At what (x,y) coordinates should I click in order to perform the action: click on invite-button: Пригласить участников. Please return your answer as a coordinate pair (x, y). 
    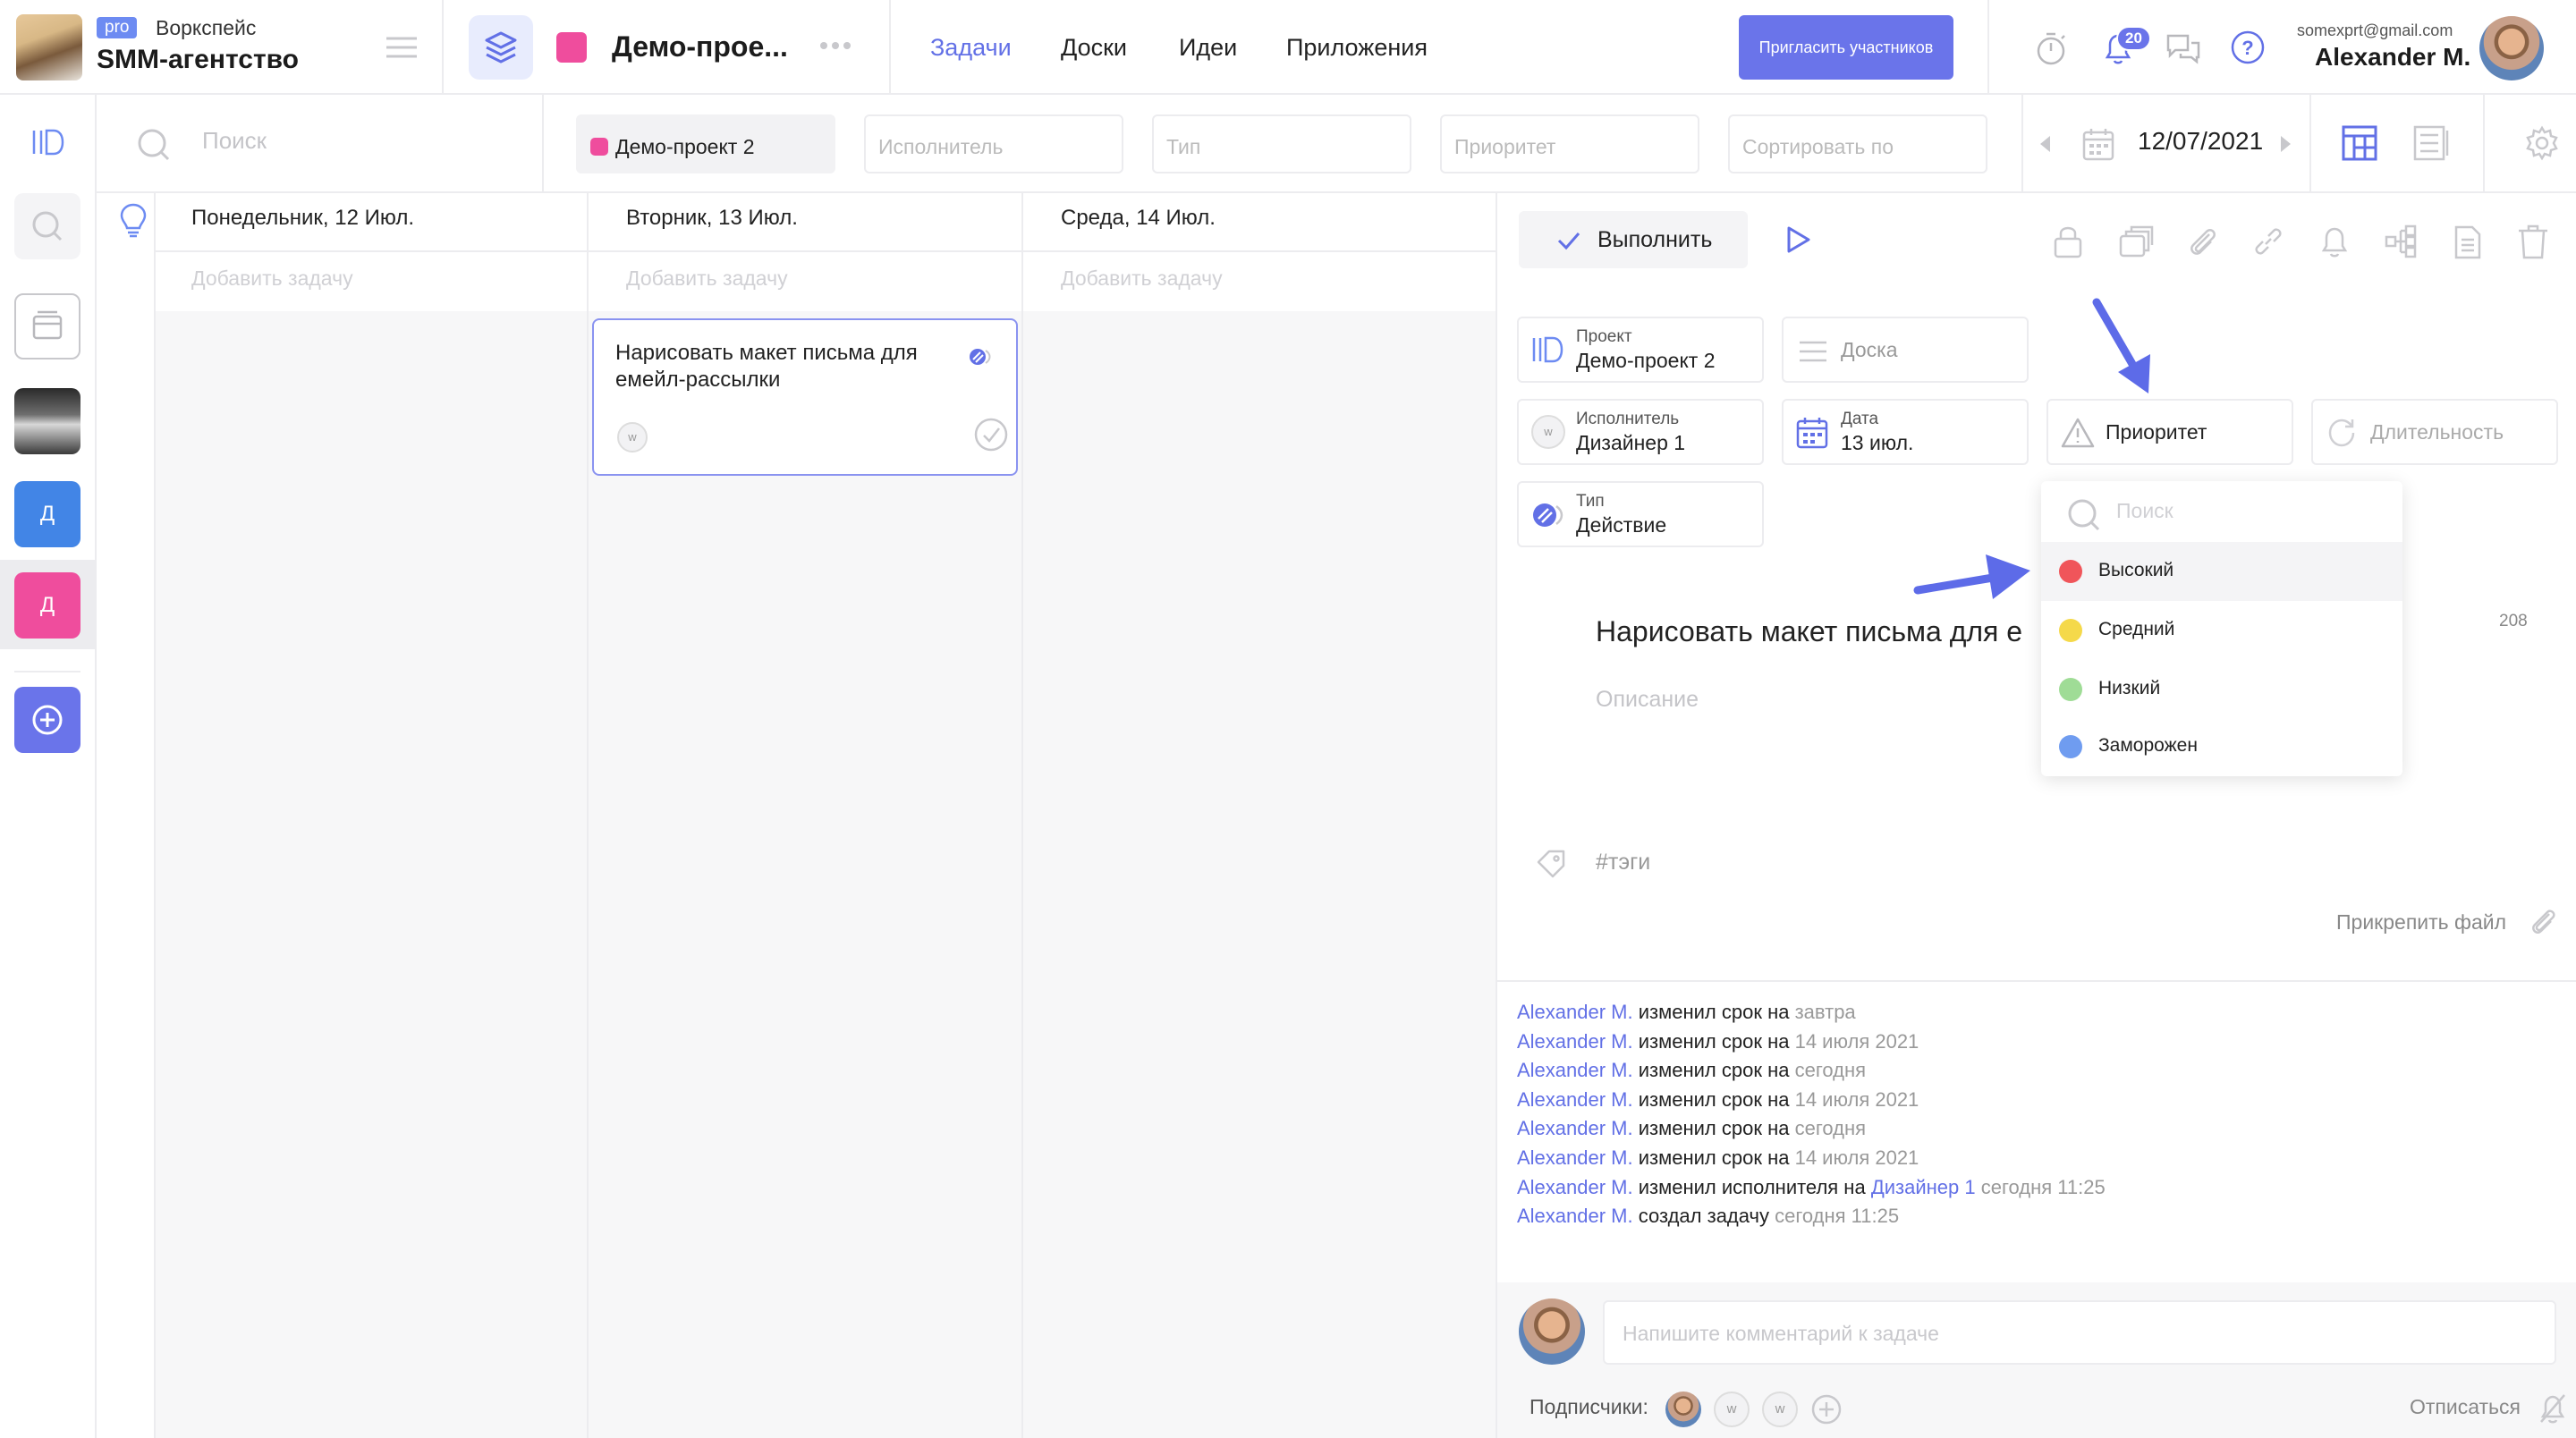
    Looking at the image, I should click on (1846, 47).